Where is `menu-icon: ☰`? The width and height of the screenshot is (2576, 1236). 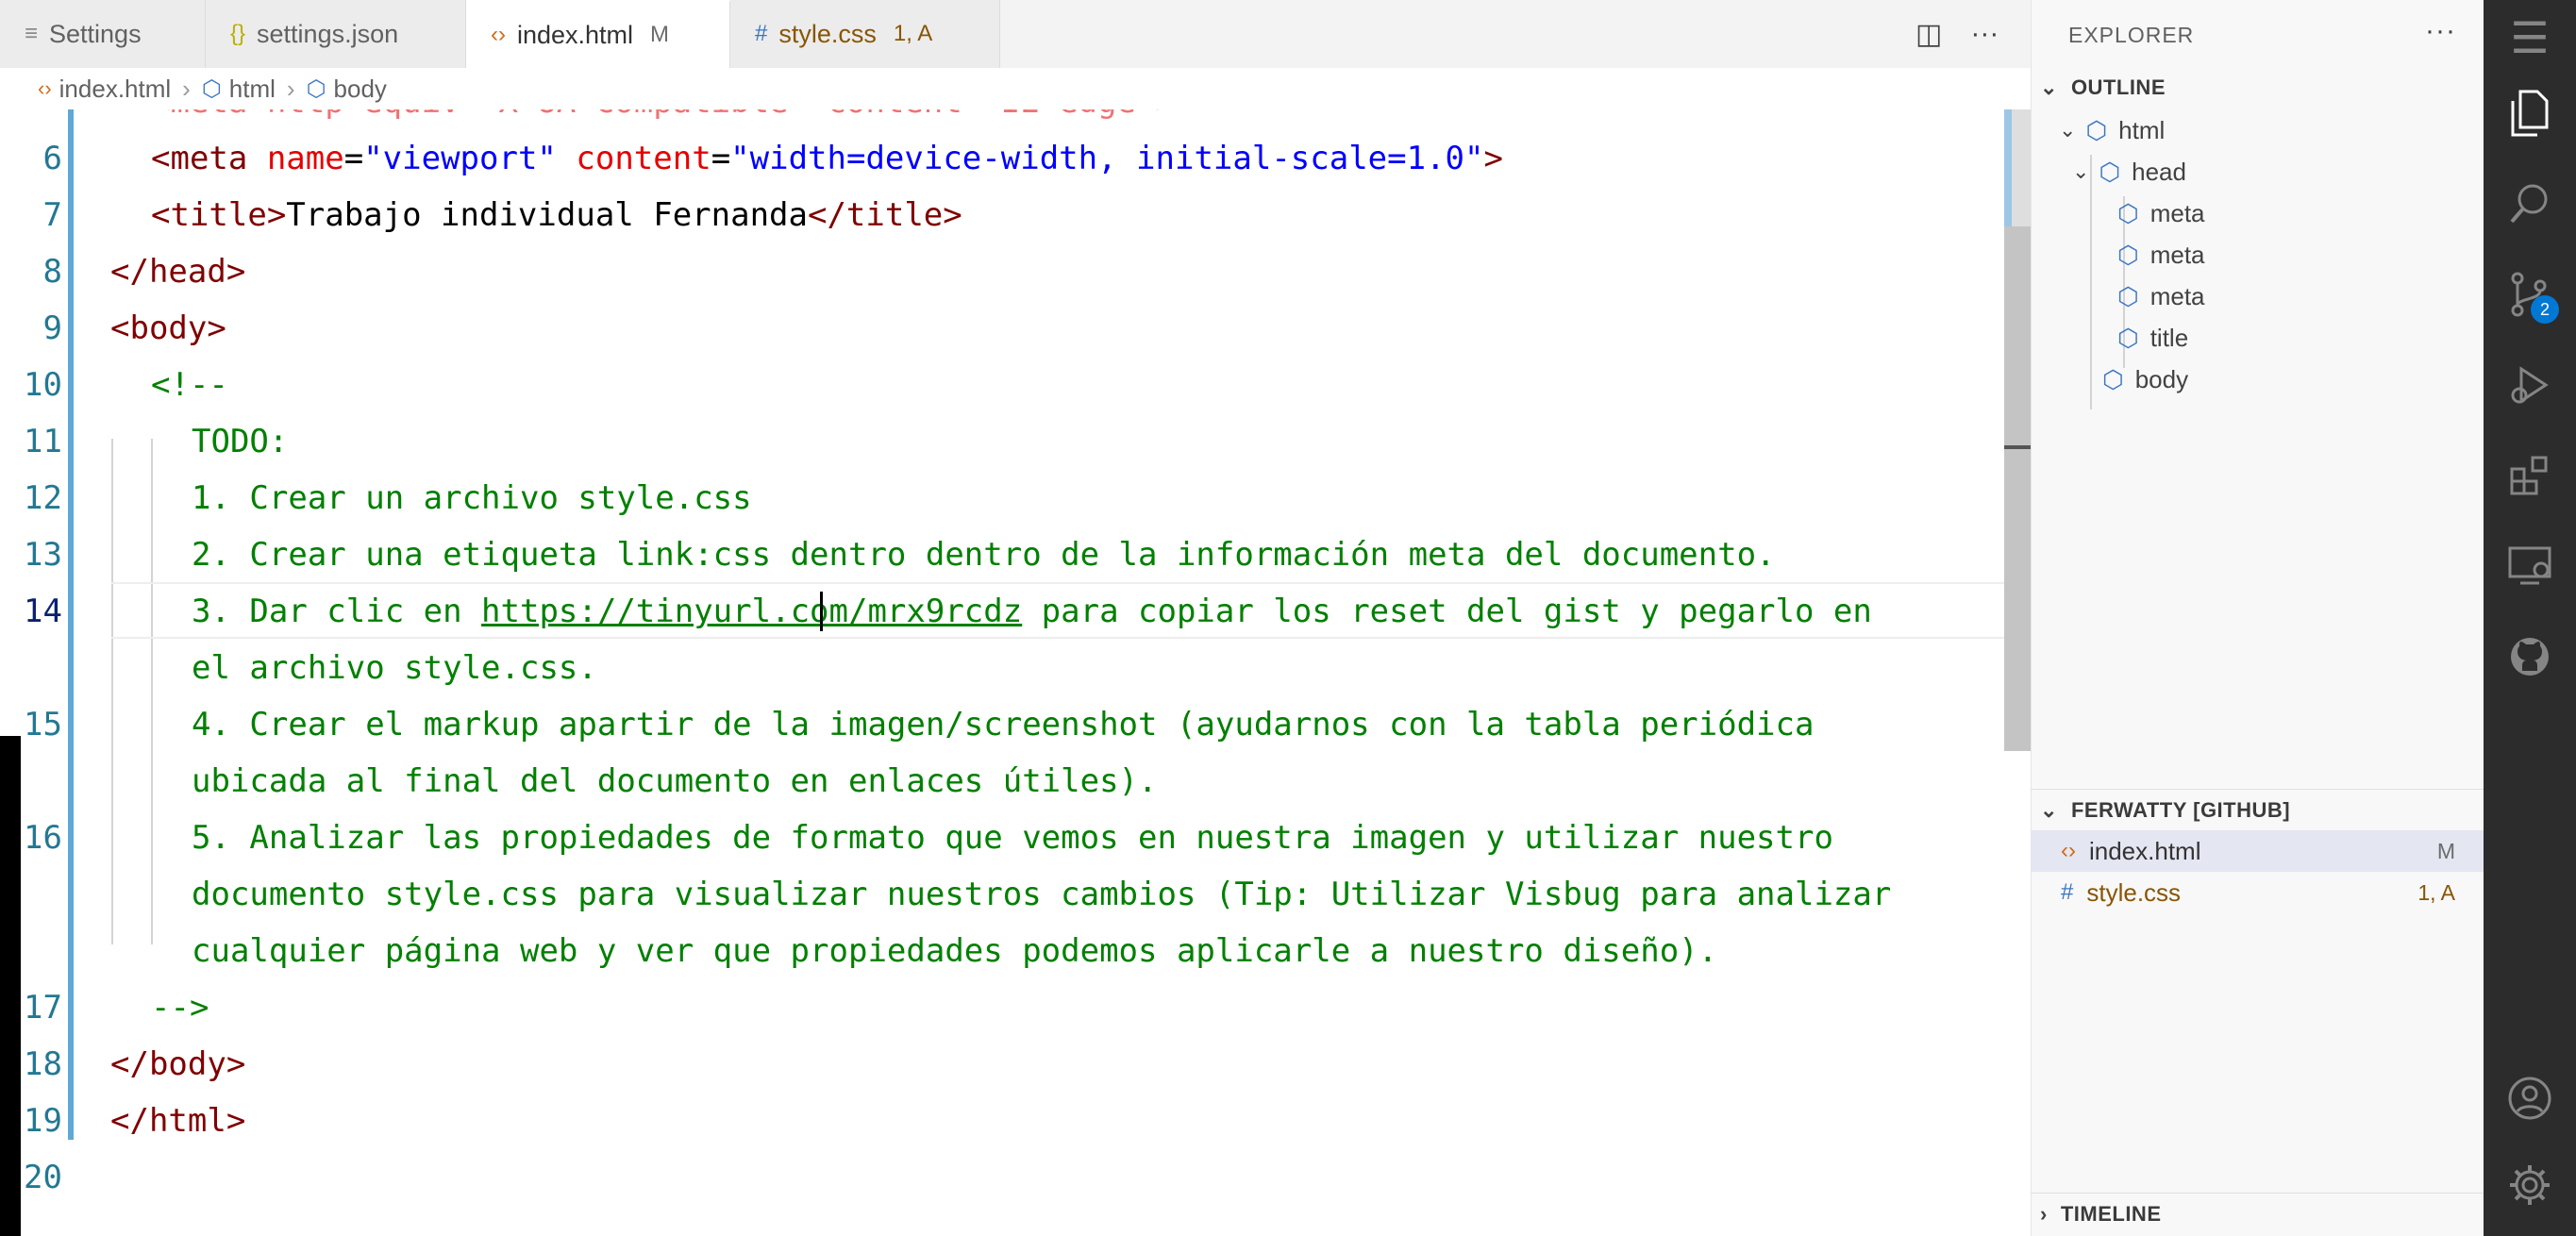
menu-icon: ☰ is located at coordinates (2530, 37).